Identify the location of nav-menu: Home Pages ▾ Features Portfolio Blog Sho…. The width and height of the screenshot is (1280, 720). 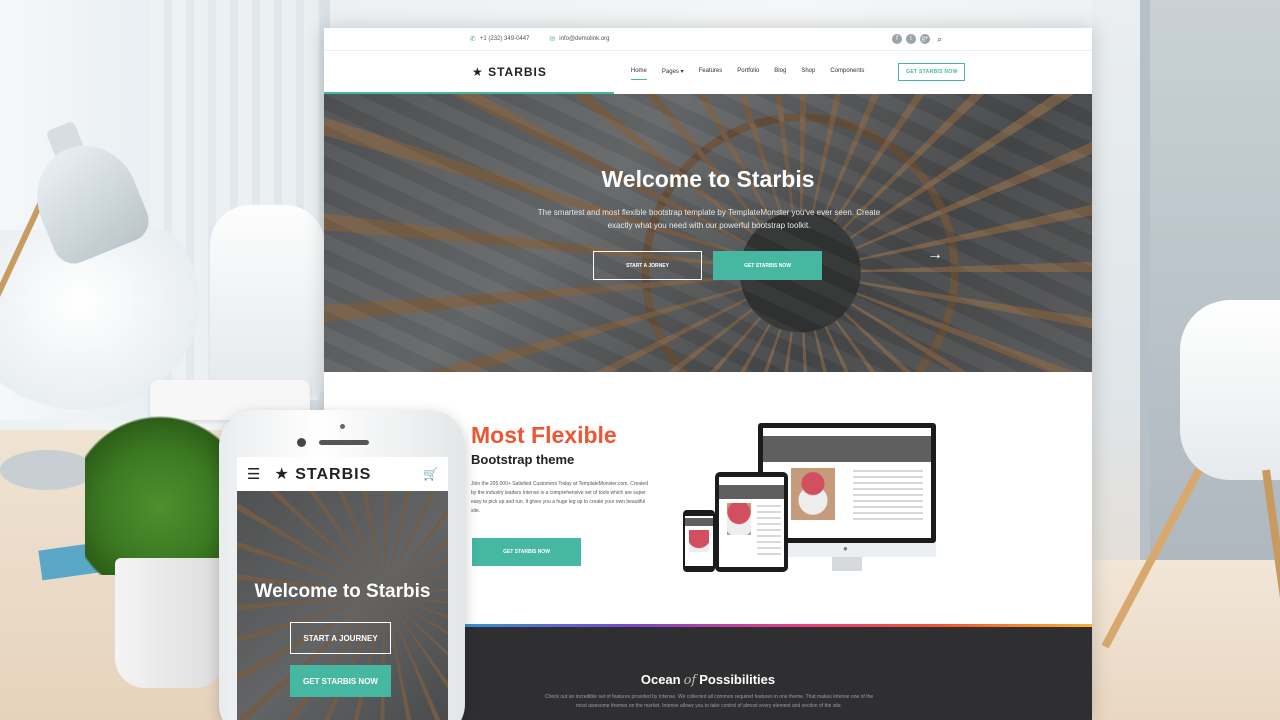
(747, 74).